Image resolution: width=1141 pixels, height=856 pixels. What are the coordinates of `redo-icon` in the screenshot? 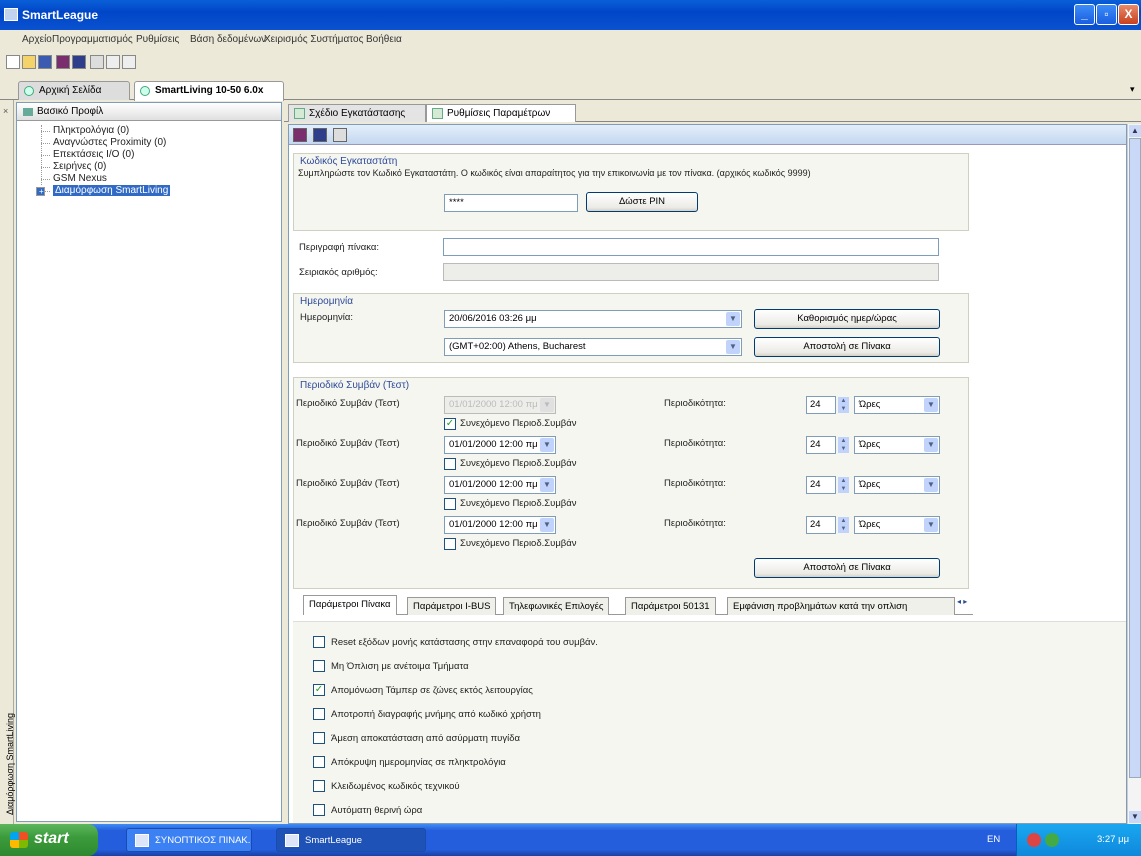 It's located at (129, 62).